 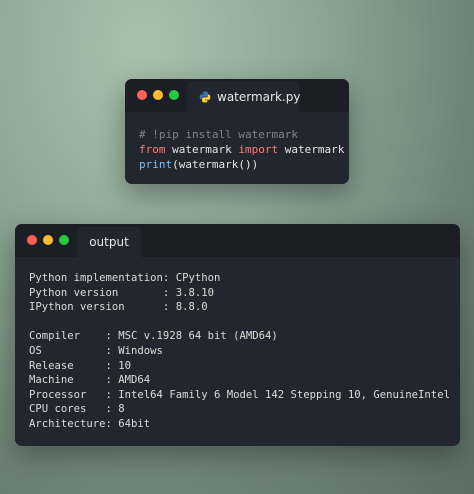 What do you see at coordinates (258, 149) in the screenshot?
I see `code-token: import` at bounding box center [258, 149].